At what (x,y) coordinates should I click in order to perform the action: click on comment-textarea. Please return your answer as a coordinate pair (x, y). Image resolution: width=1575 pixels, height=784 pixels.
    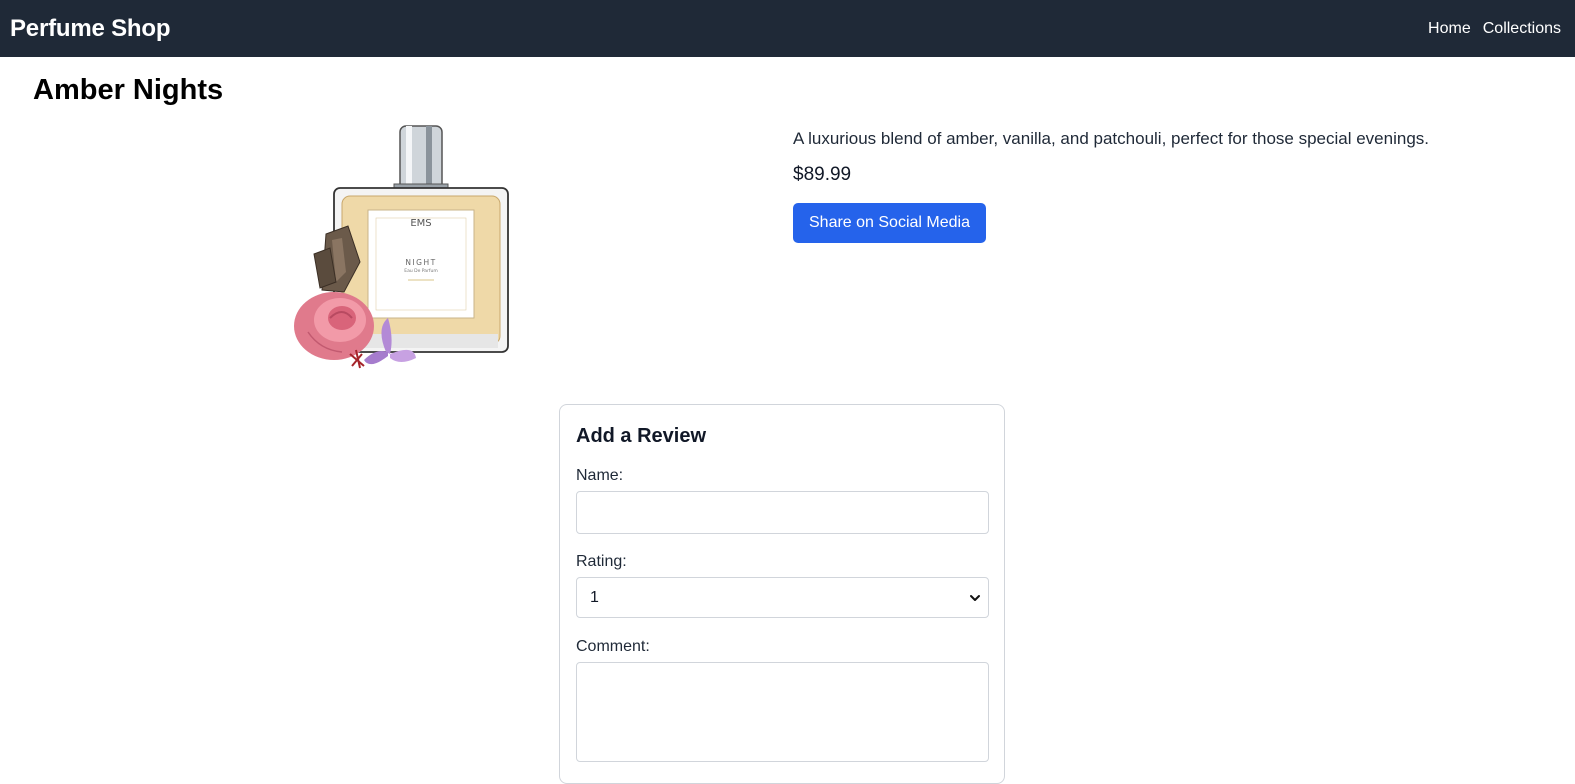
    Looking at the image, I should click on (782, 712).